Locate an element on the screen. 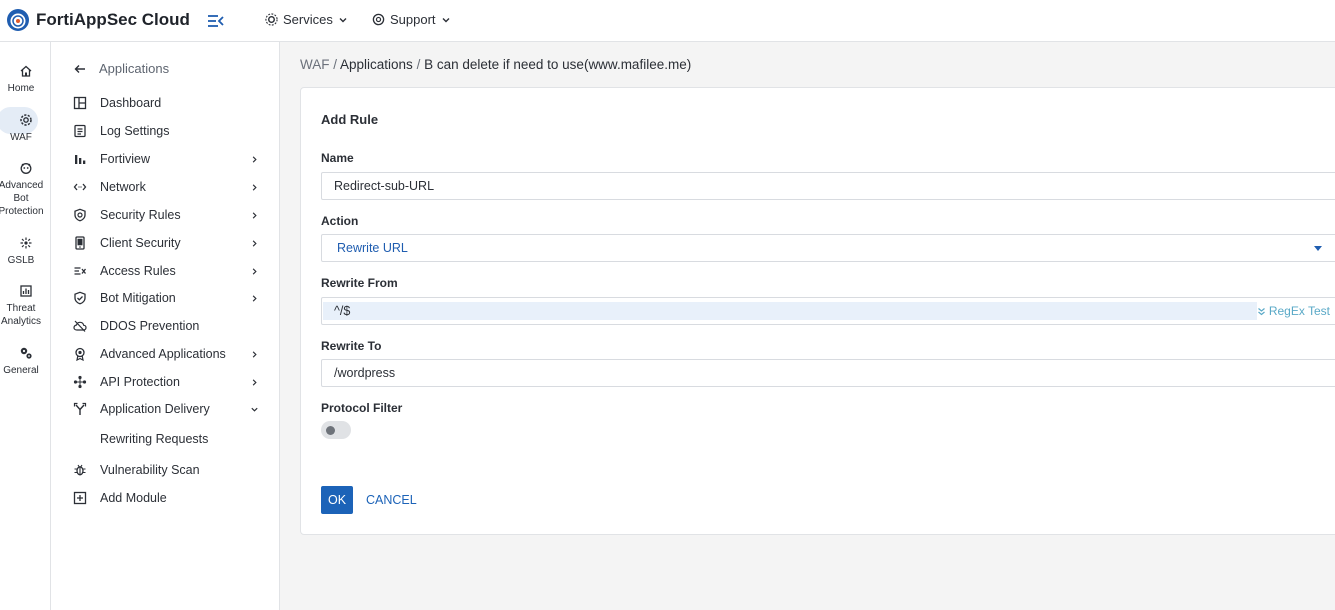  rail-item-advanced-bot-protection: Advanced Bot Protection is located at coordinates (25, 189).